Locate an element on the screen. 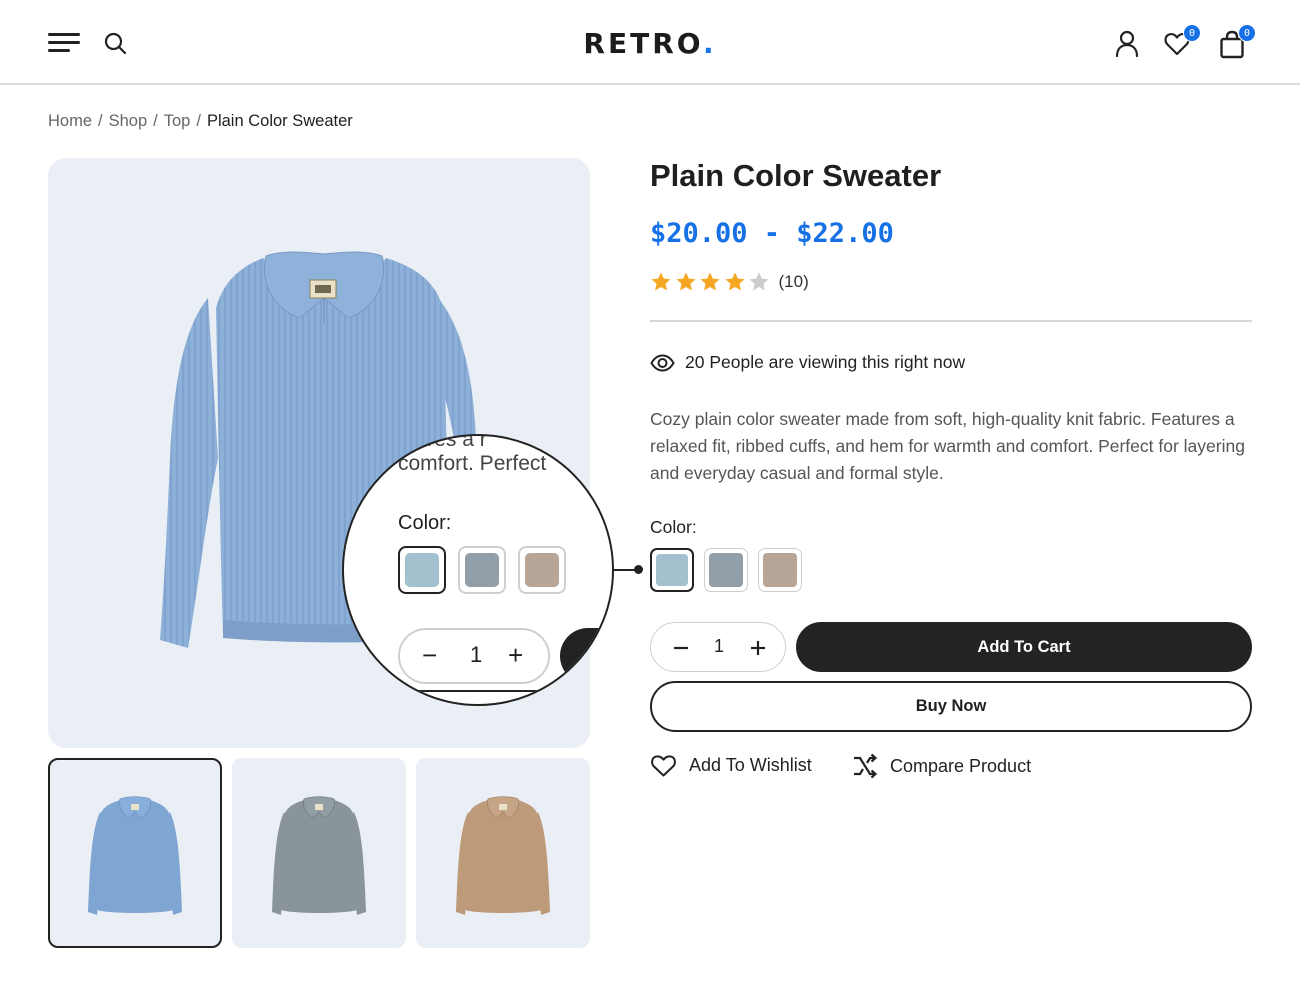 The image size is (1300, 990). wishlist-icon: 0 is located at coordinates (1182, 41).